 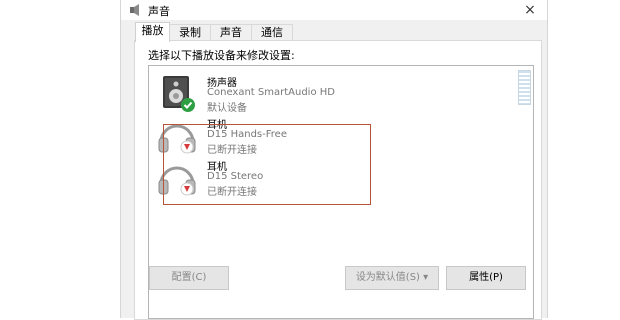 I want to click on device-description: Conexant SmartAudio HD, so click(x=271, y=92).